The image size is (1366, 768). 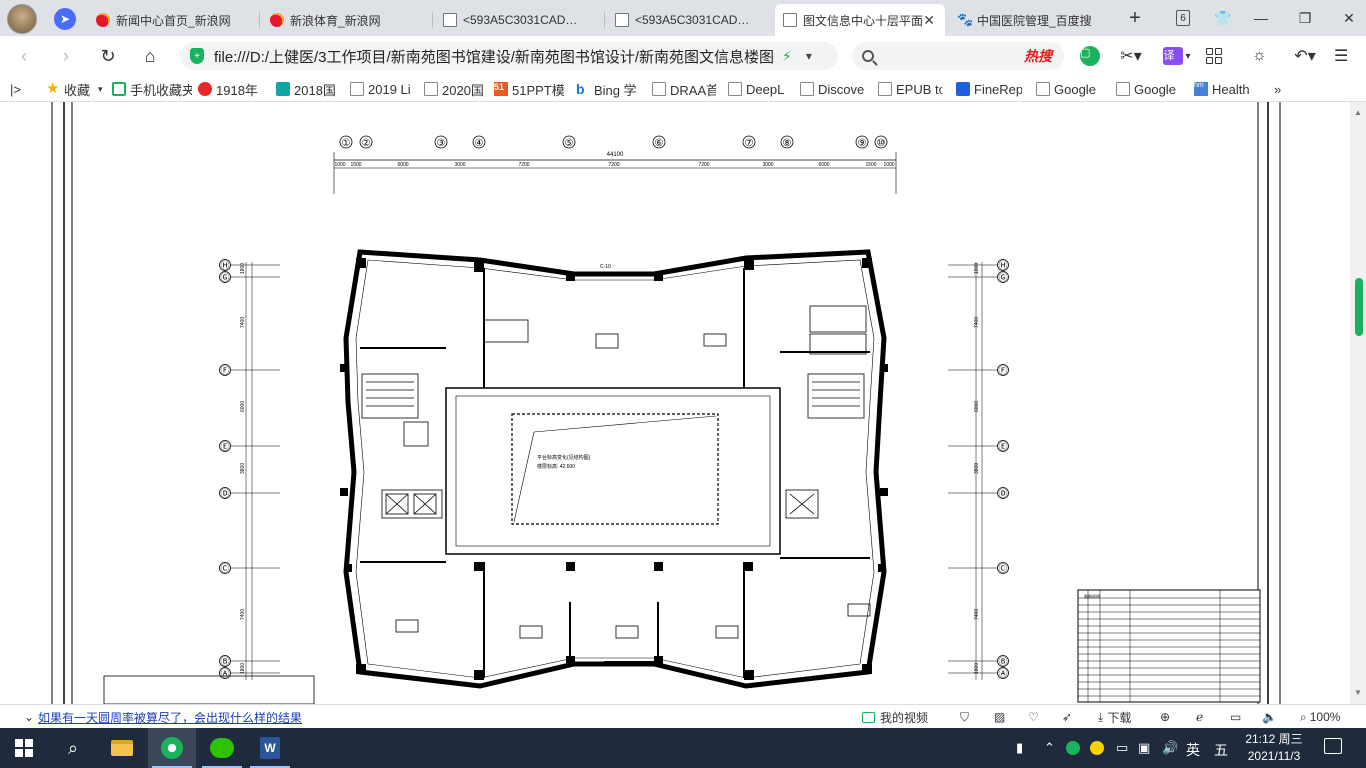 I want to click on close-window-button: ✕, so click(x=1349, y=18).